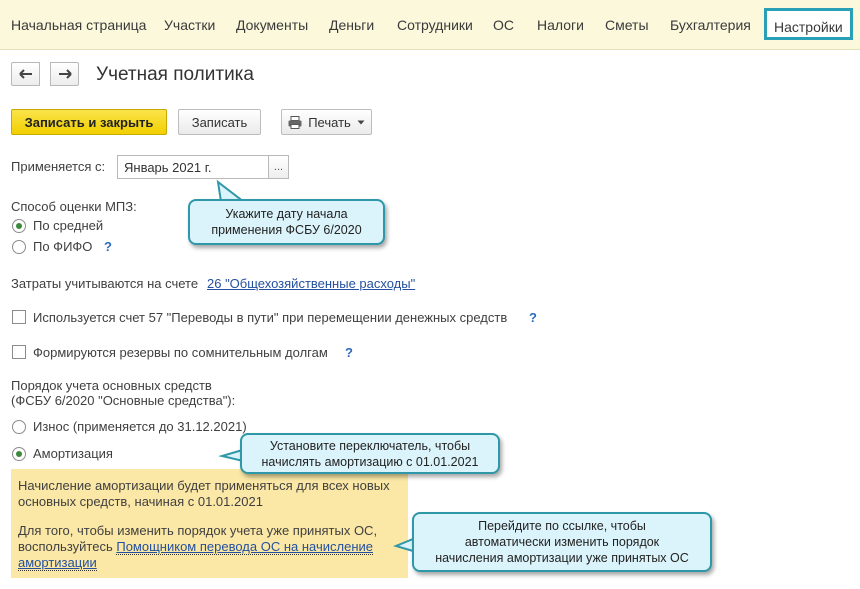 This screenshot has height=589, width=860. Describe the element at coordinates (19, 317) in the screenshot. I see `account-57-checkbox` at that location.